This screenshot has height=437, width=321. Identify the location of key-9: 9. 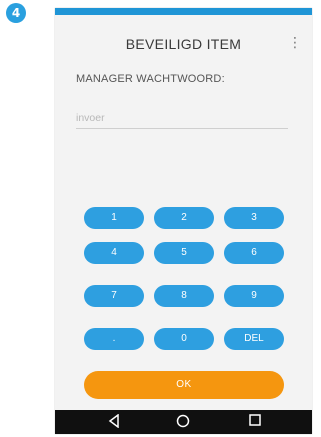
(254, 296).